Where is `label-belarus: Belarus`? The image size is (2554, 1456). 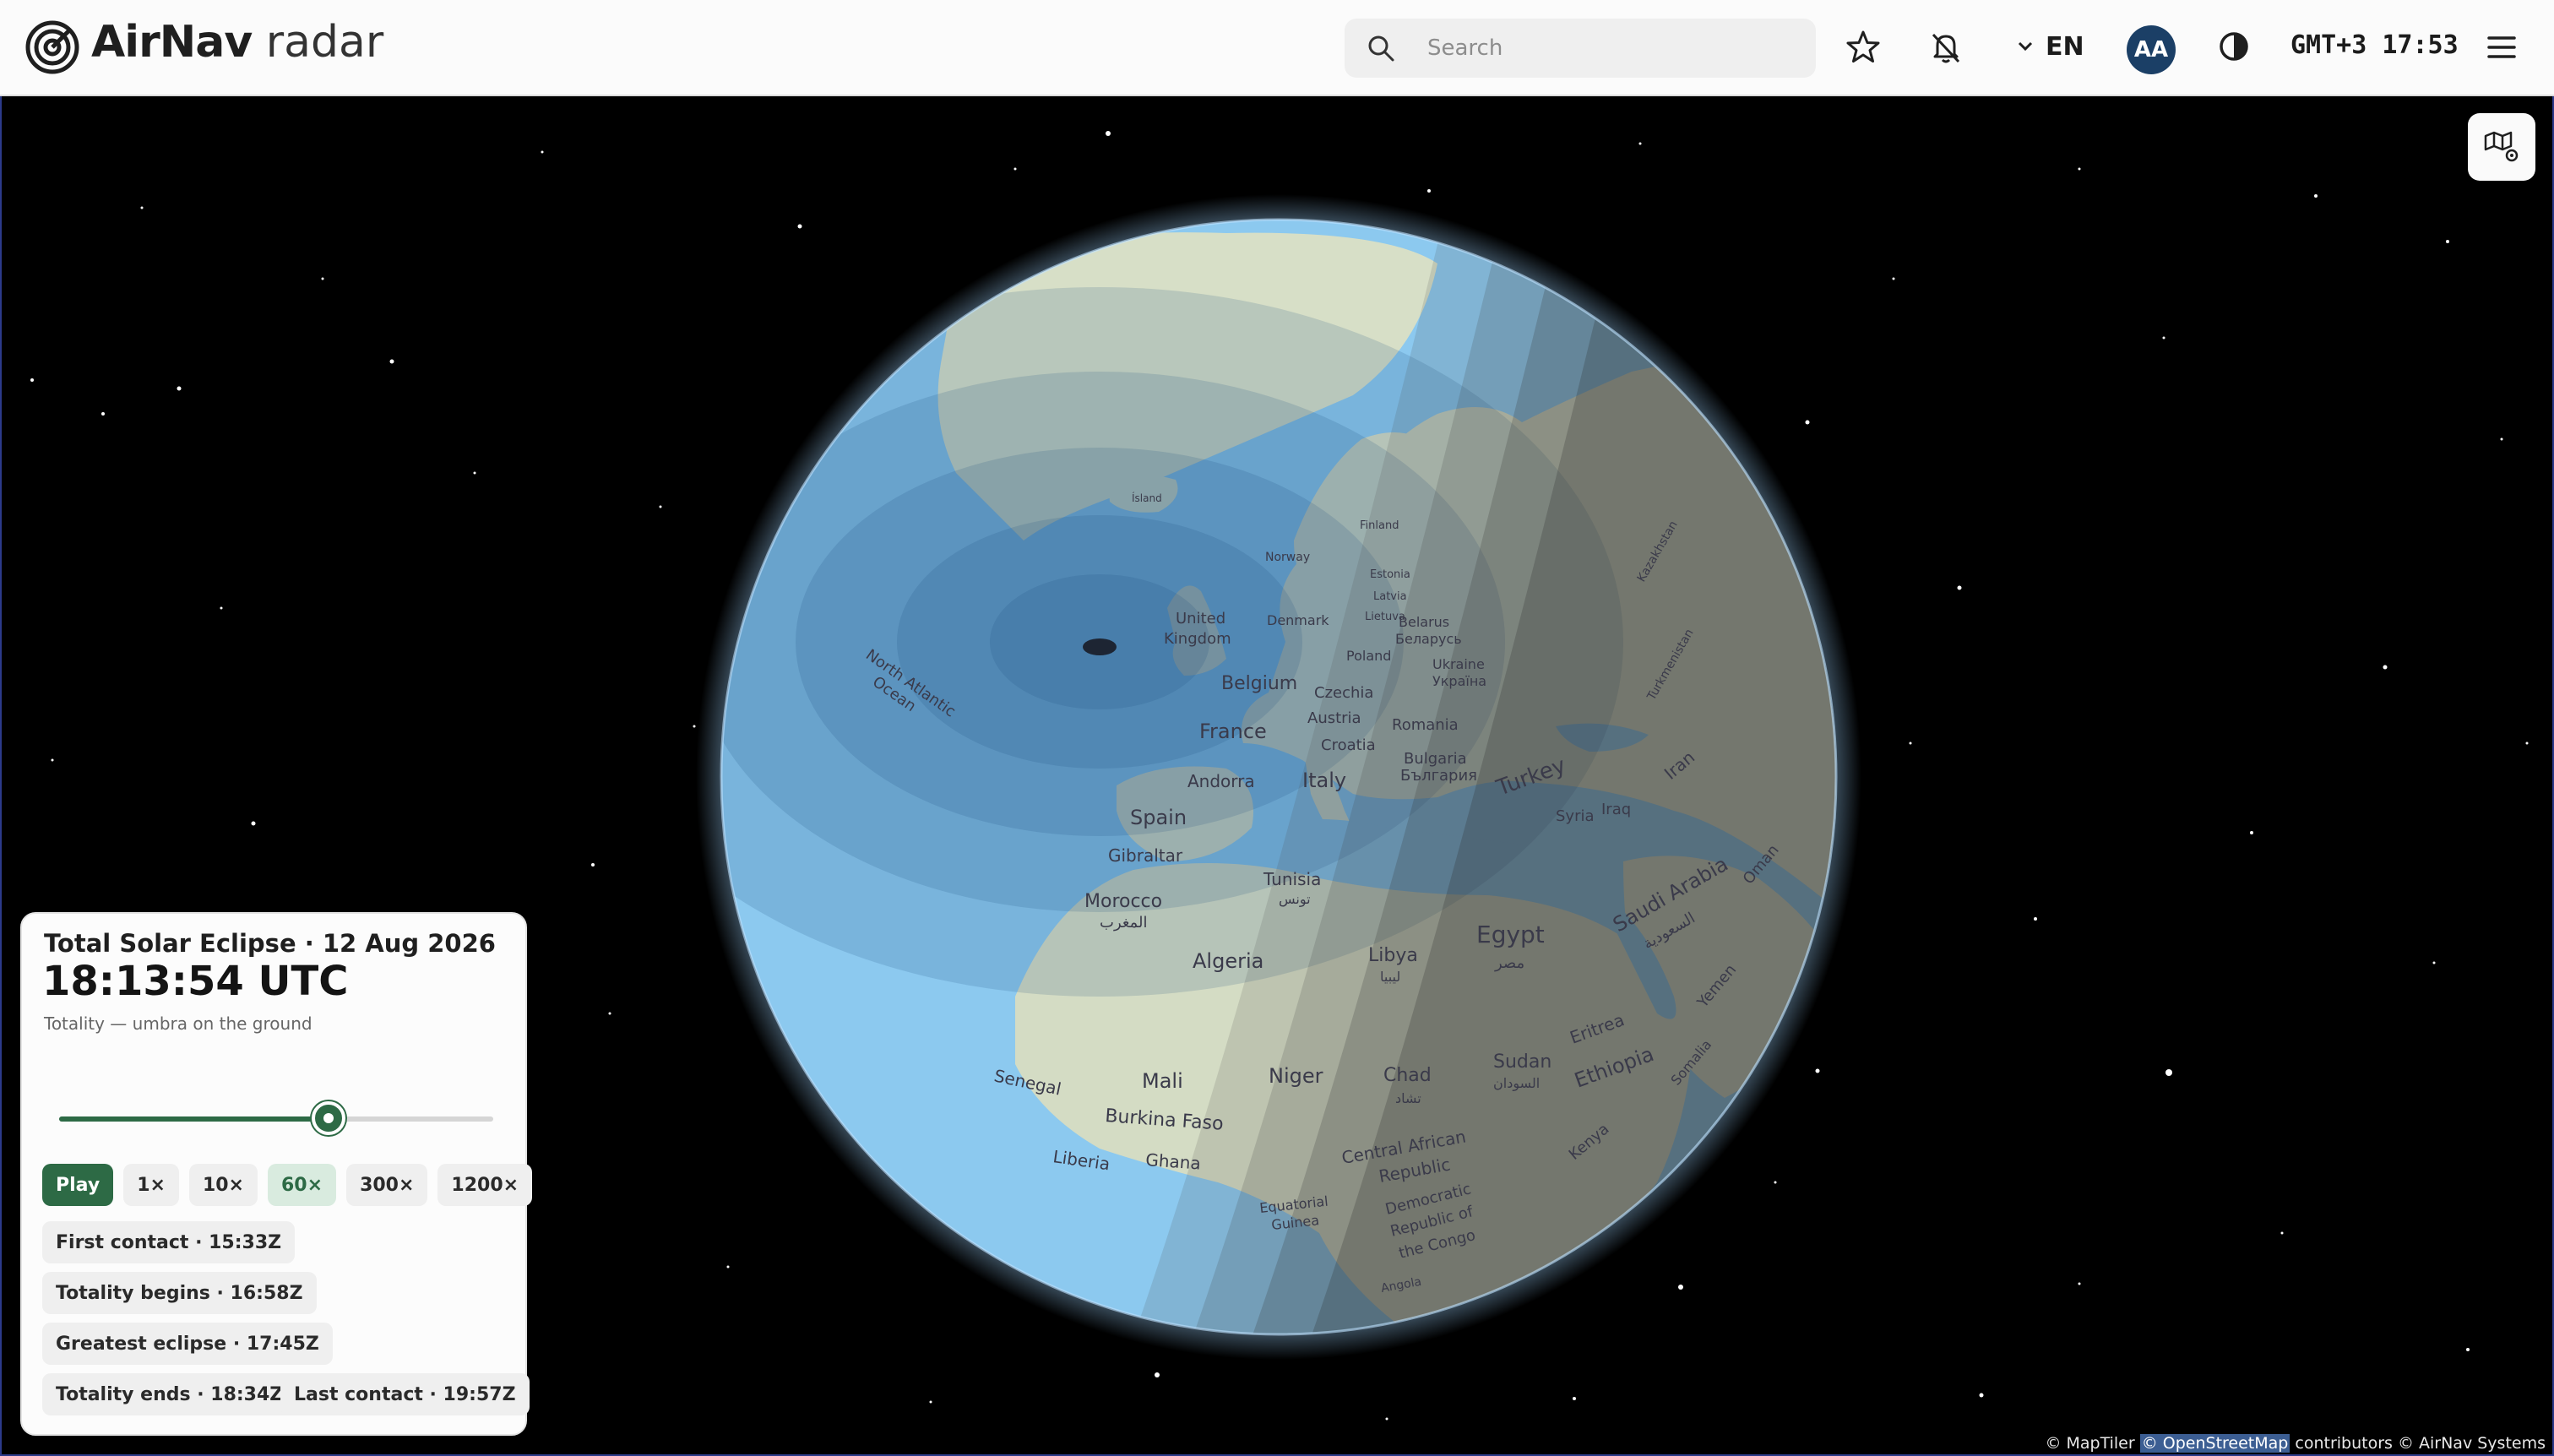 label-belarus: Belarus is located at coordinates (1424, 622).